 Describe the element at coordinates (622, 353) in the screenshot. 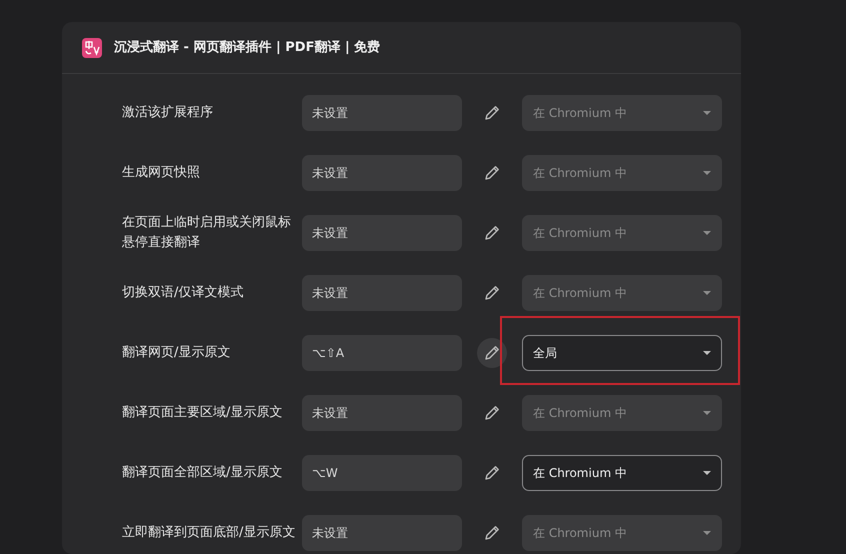

I see `scope-dropdown: 全局` at that location.